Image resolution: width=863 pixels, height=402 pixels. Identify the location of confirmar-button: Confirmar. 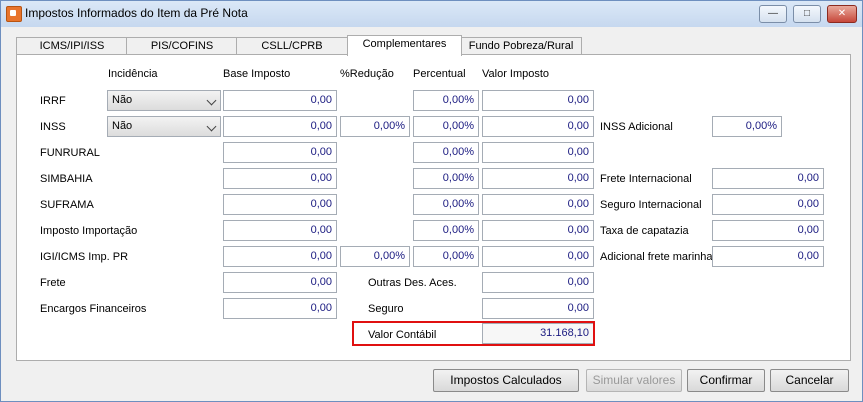
(726, 380).